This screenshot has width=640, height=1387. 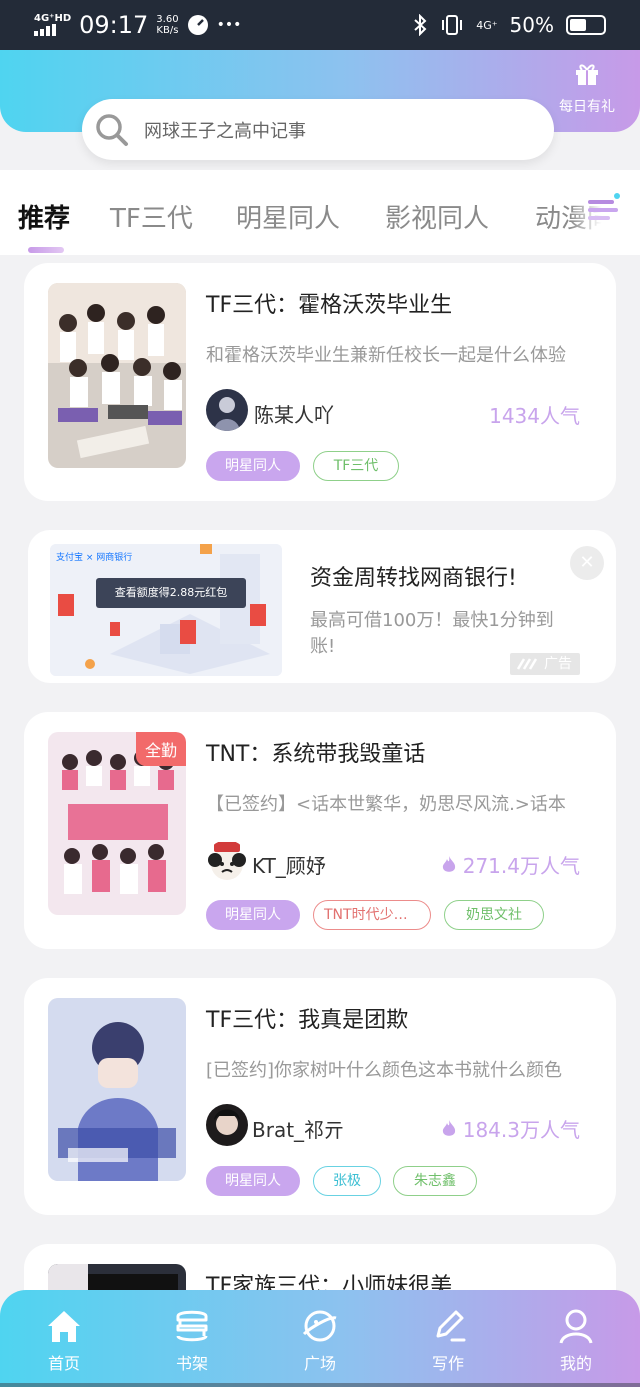 What do you see at coordinates (112, 129) in the screenshot?
I see `search-icon` at bounding box center [112, 129].